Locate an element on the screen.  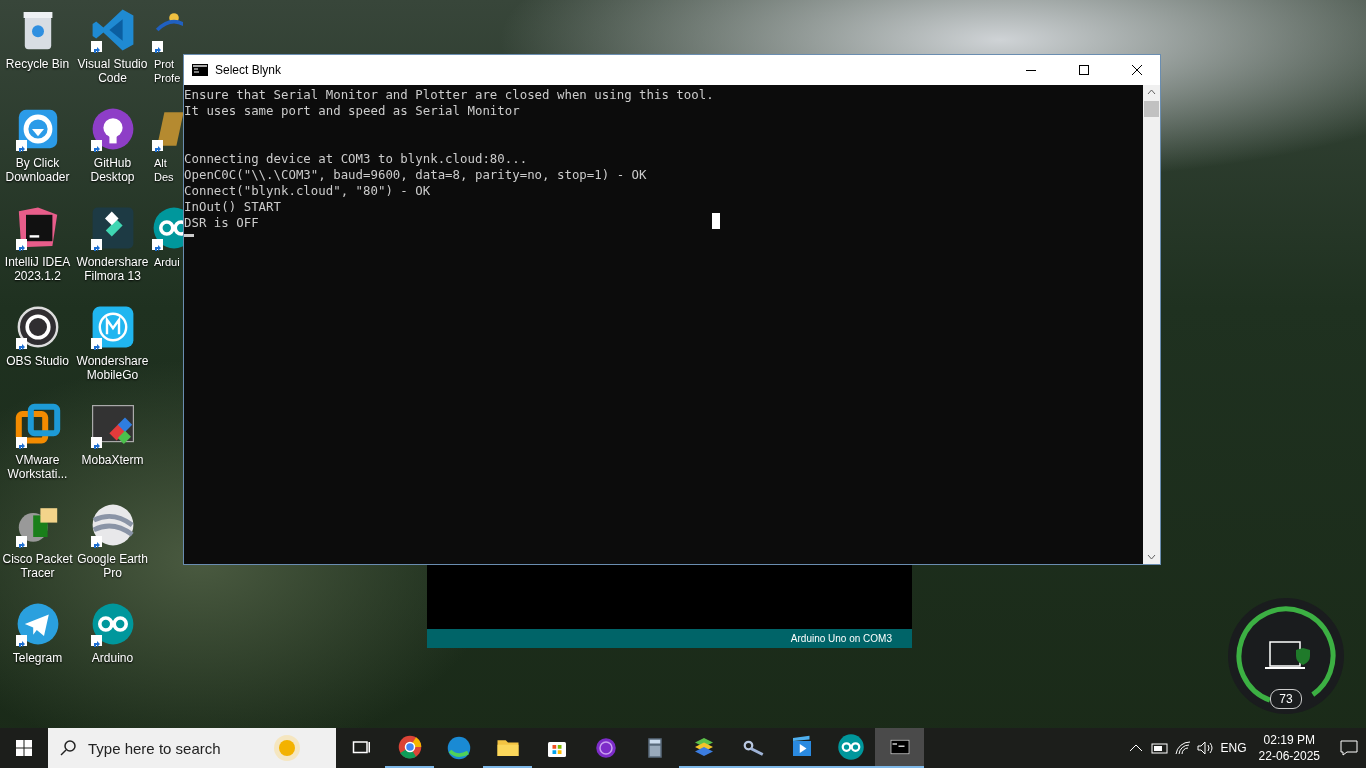
console-line: OpenC0C("\\.\COM3", baud=9600, data=8, parity=no, stop=1) - OK is located at coordinates (415, 175).